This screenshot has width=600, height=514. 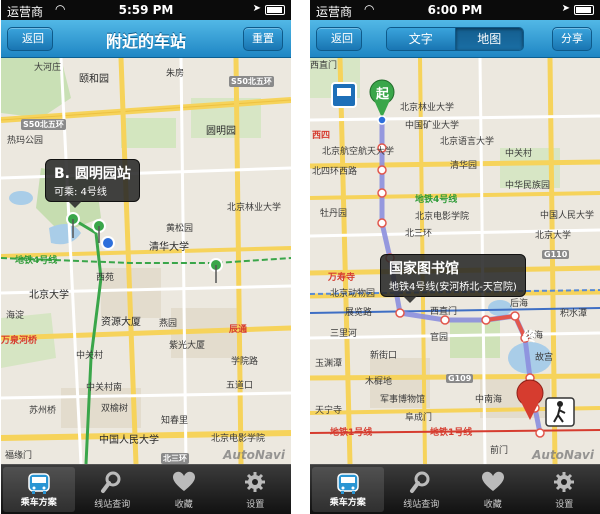 What do you see at coordinates (169, 247) in the screenshot?
I see `map-label: 清华大学` at bounding box center [169, 247].